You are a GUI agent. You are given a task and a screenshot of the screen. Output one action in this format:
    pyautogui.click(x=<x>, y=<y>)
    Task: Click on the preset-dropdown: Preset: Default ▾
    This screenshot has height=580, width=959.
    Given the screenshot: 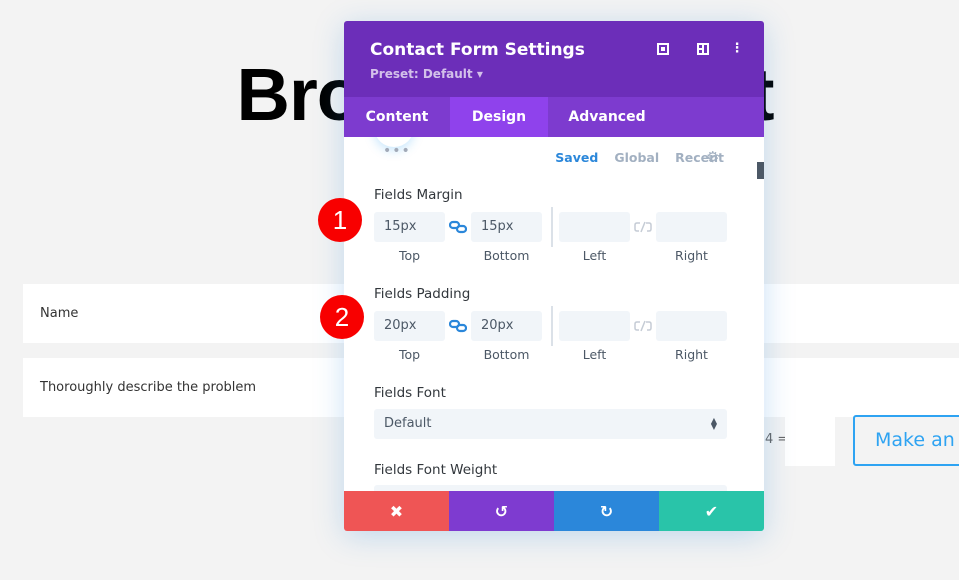 What is the action you would take?
    pyautogui.click(x=426, y=74)
    